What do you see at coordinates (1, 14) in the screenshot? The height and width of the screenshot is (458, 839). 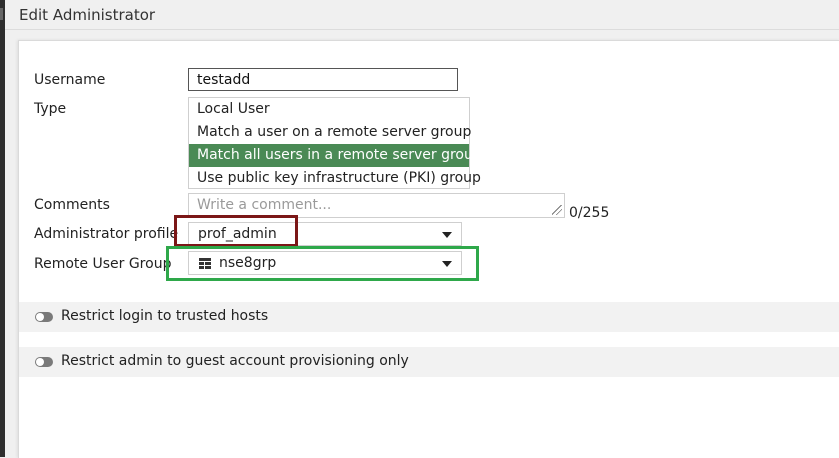 I see `nav-indicator` at bounding box center [1, 14].